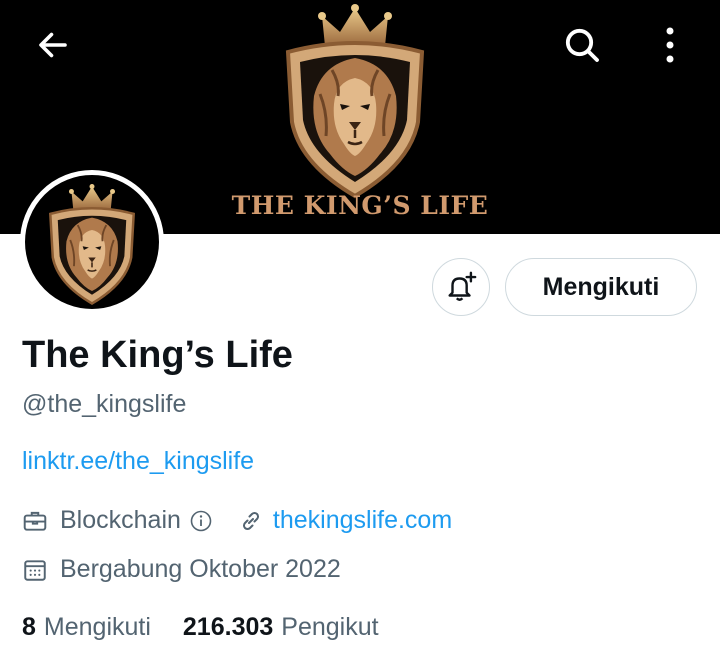  I want to click on calendar-icon, so click(35, 570).